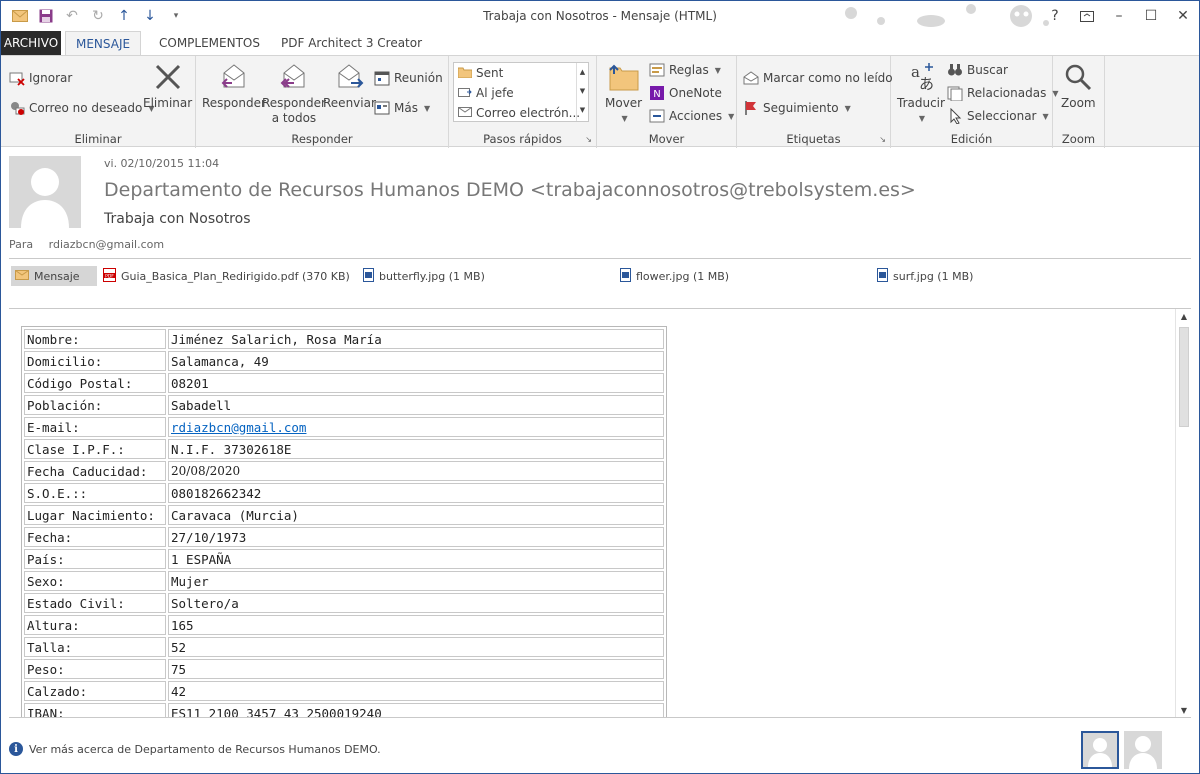 The height and width of the screenshot is (774, 1200). I want to click on related-icon, so click(955, 93).